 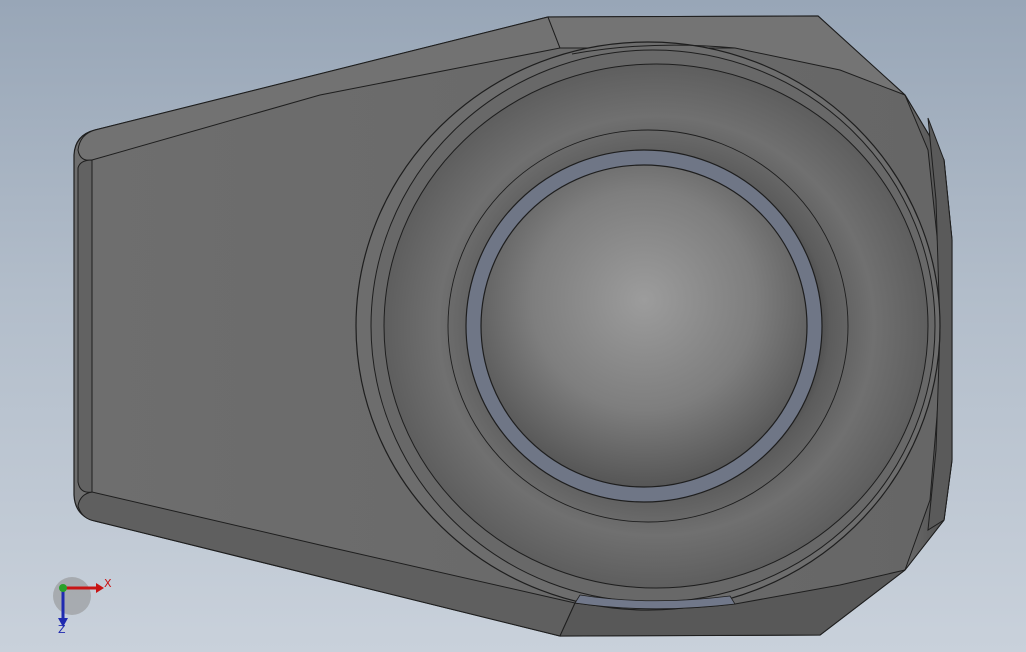 What do you see at coordinates (63, 588) in the screenshot?
I see `triad-y-axis` at bounding box center [63, 588].